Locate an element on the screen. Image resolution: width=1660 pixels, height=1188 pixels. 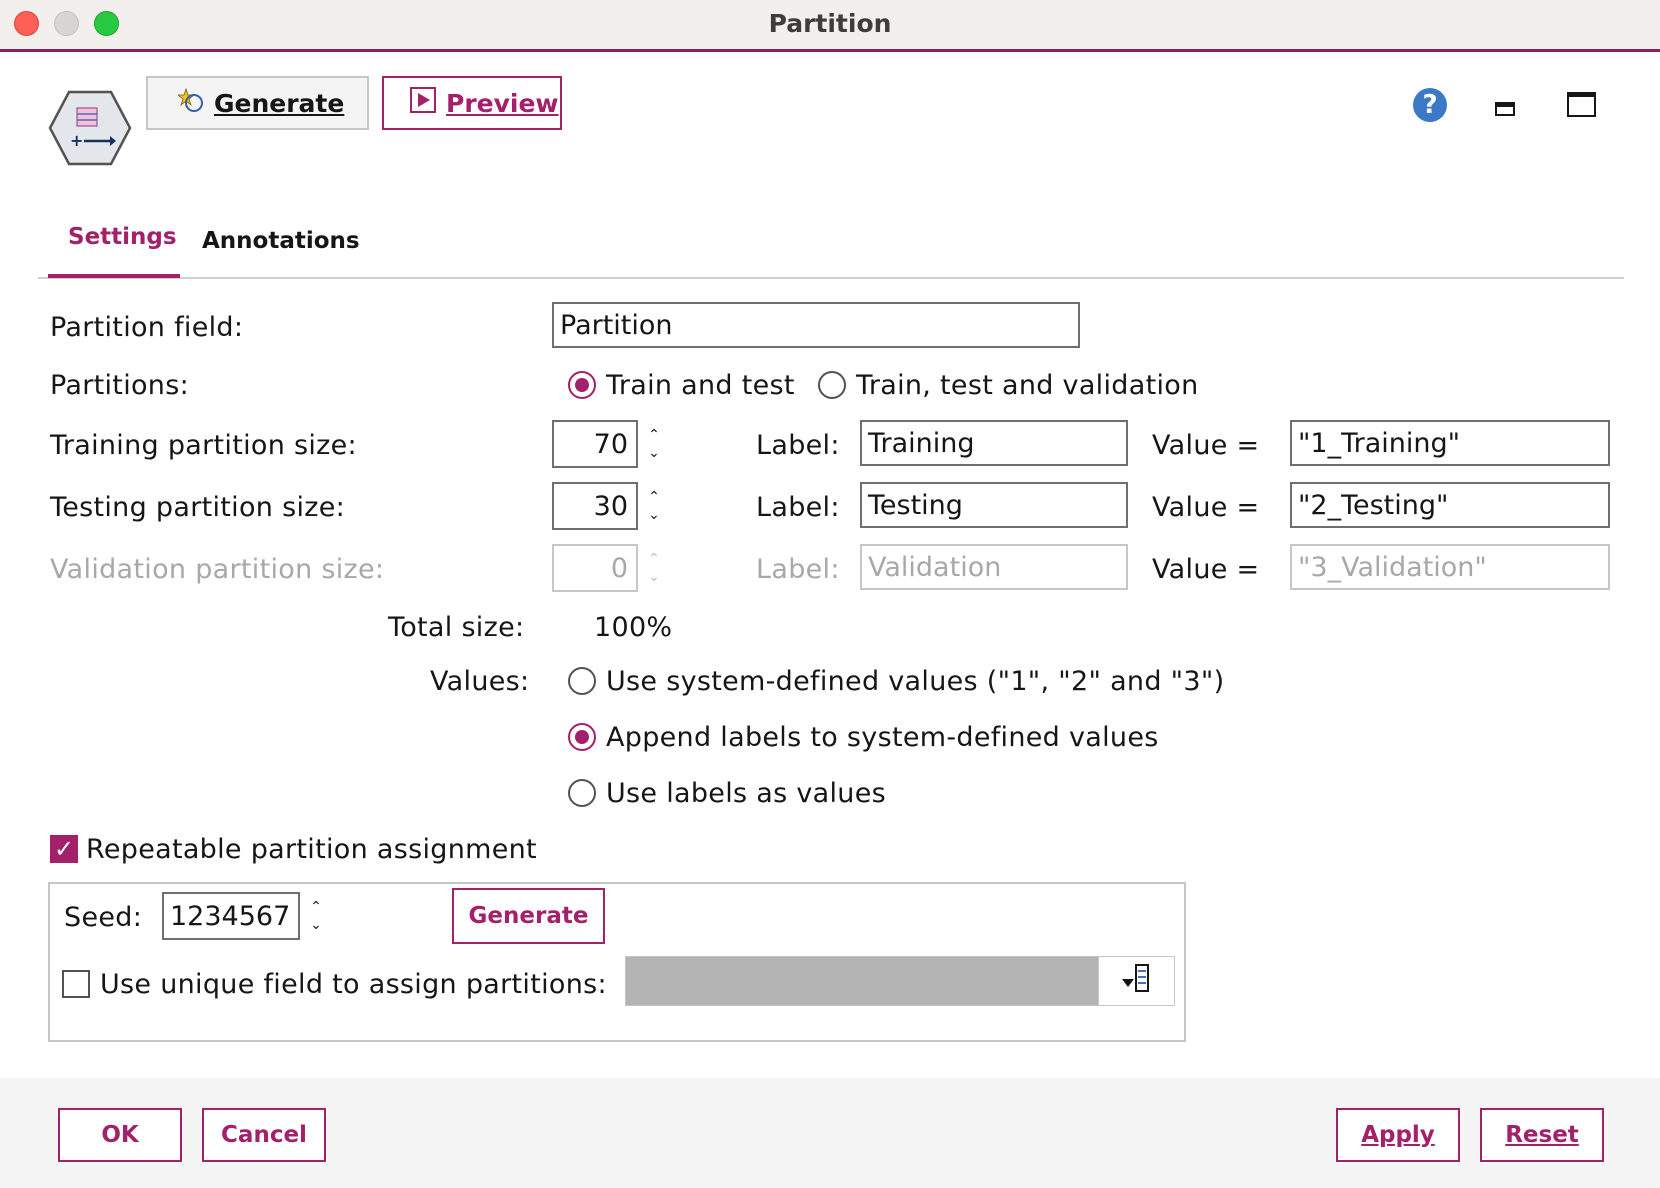
generate-wand-icon is located at coordinates (190, 103).